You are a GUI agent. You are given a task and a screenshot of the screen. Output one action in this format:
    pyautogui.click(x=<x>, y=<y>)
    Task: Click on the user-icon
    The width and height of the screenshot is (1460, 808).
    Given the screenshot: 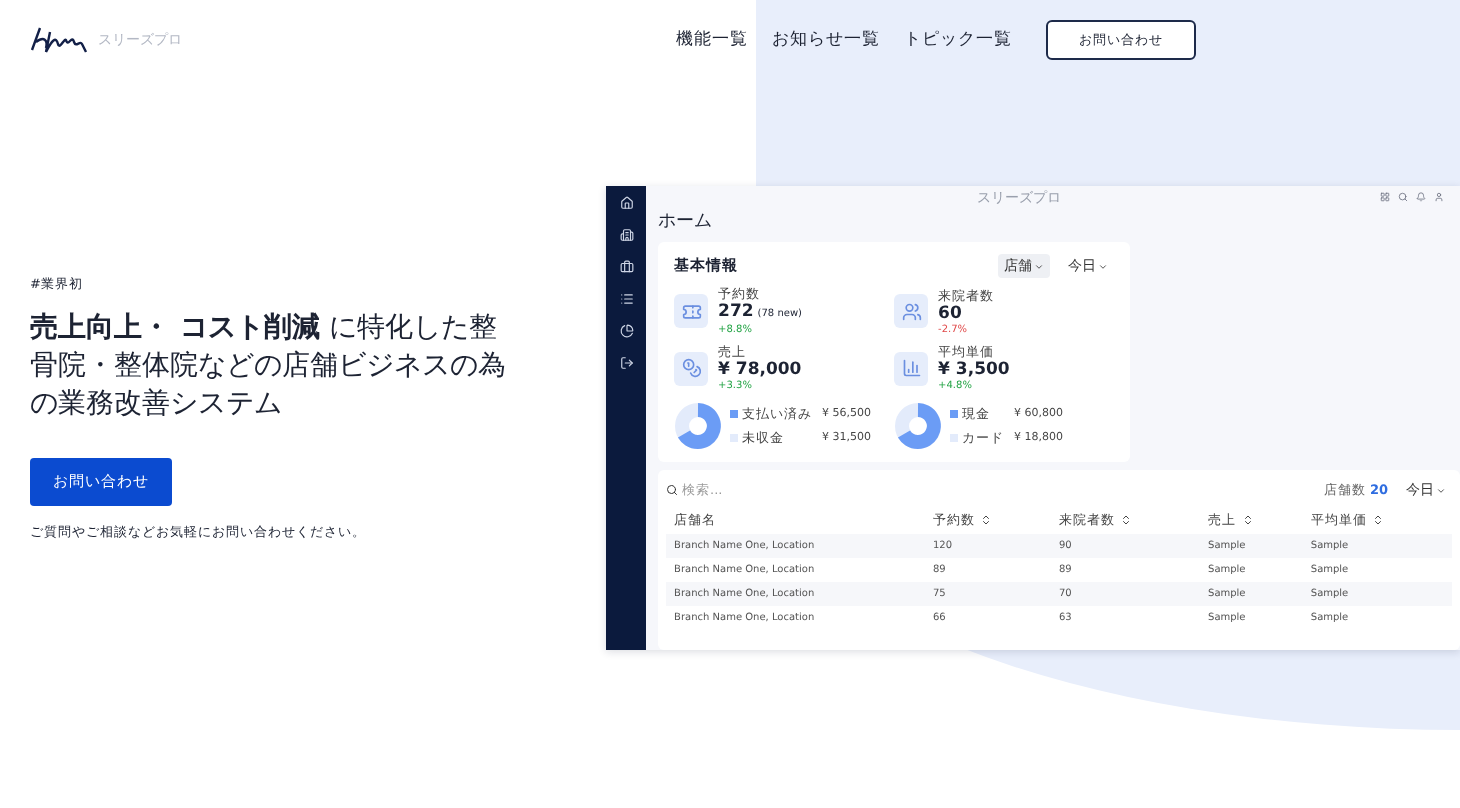 What is the action you would take?
    pyautogui.click(x=1438, y=197)
    